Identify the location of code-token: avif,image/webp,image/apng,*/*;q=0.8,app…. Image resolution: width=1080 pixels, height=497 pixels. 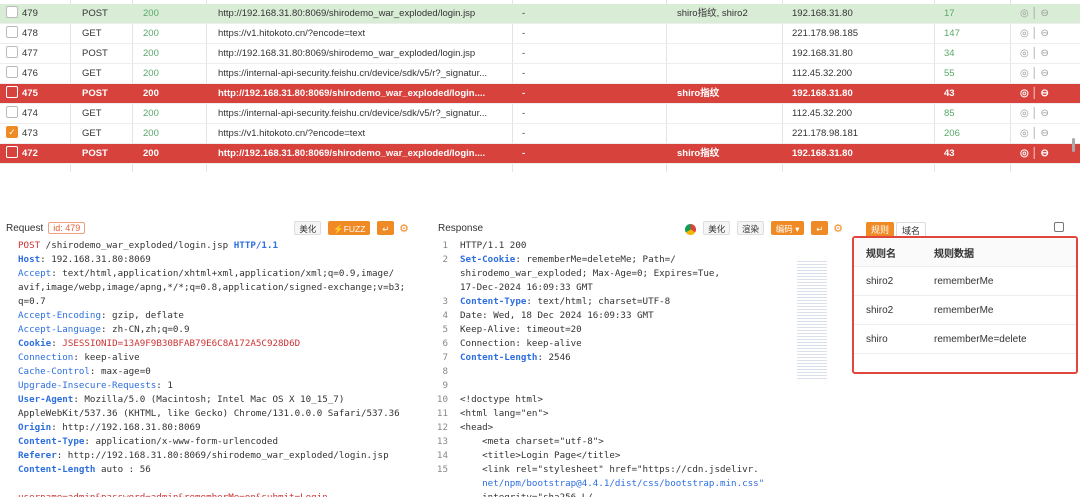
(212, 287).